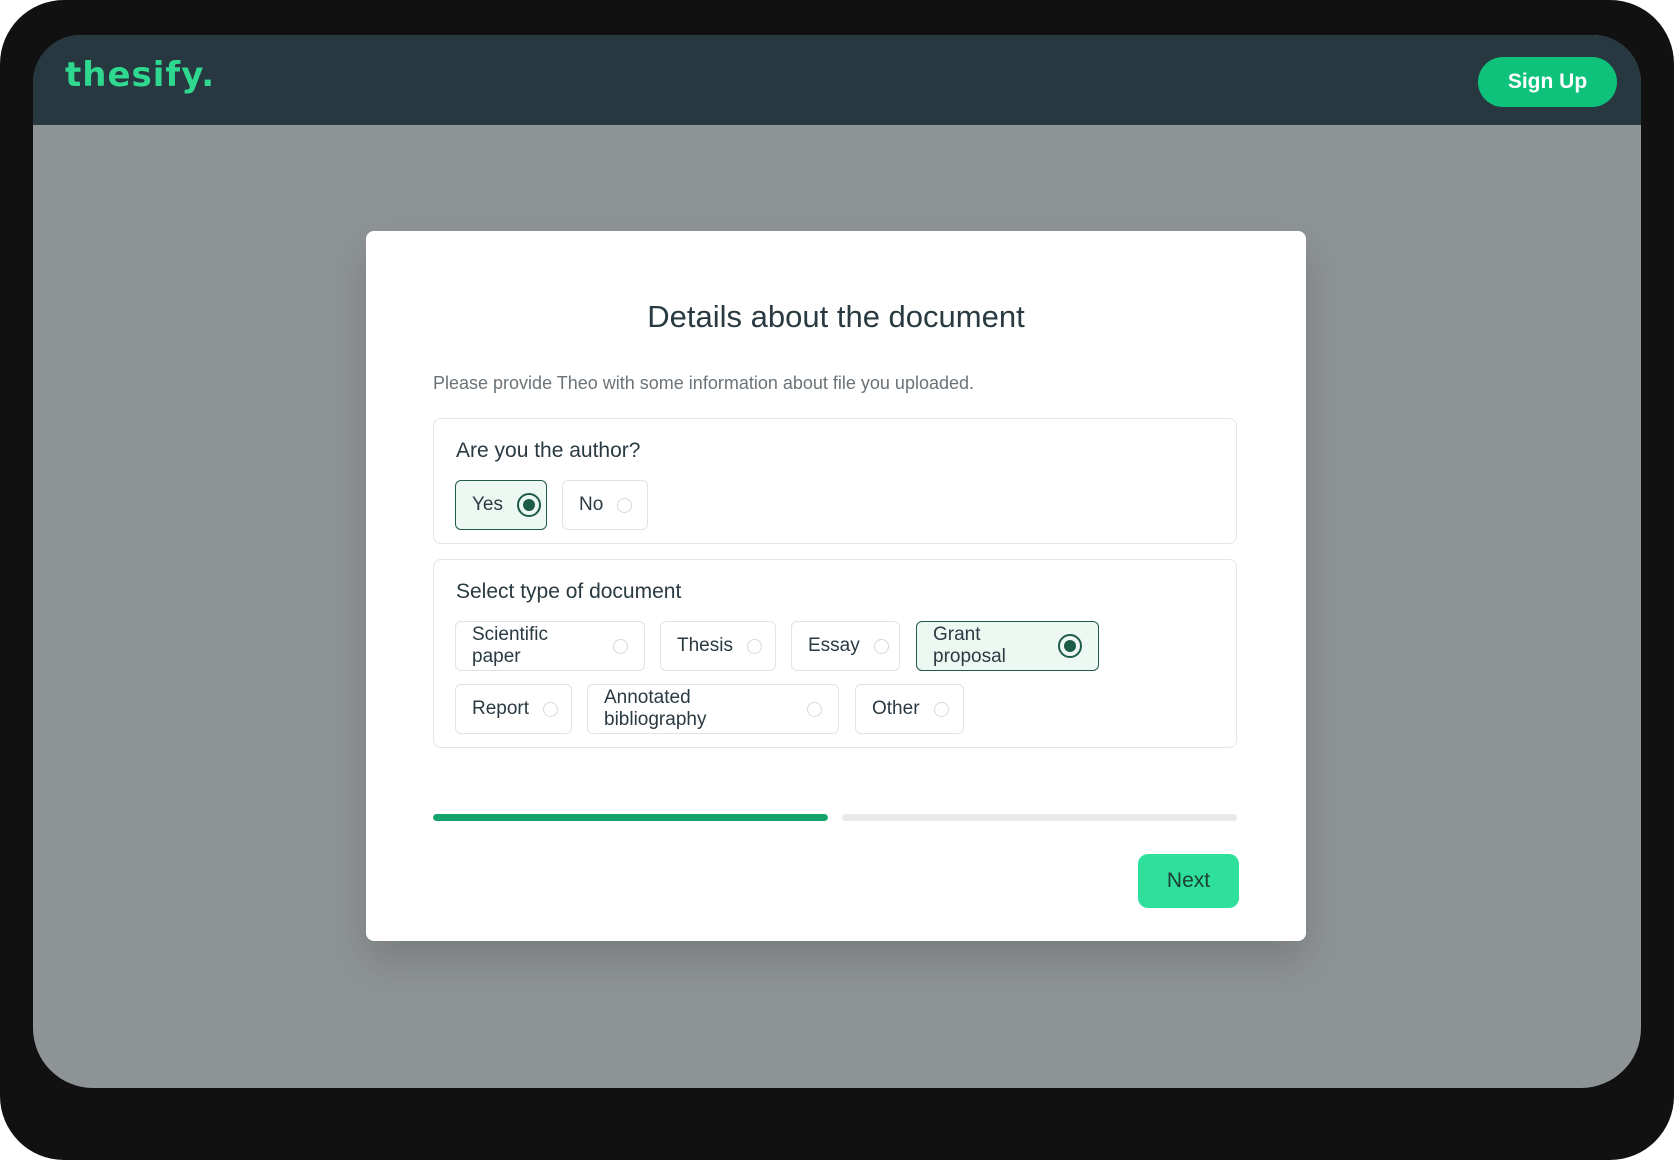 This screenshot has width=1674, height=1160. I want to click on doc-type-essay: Essay, so click(845, 646).